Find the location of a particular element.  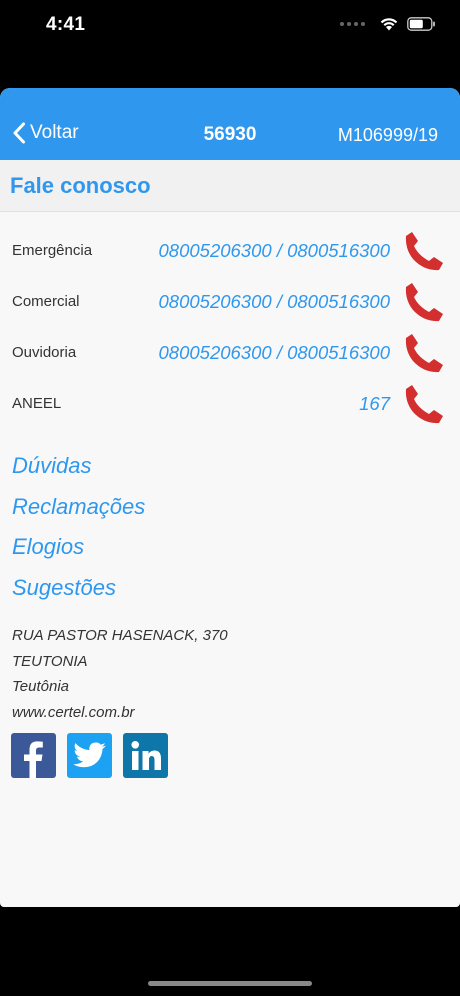

home-indicator is located at coordinates (230, 983).